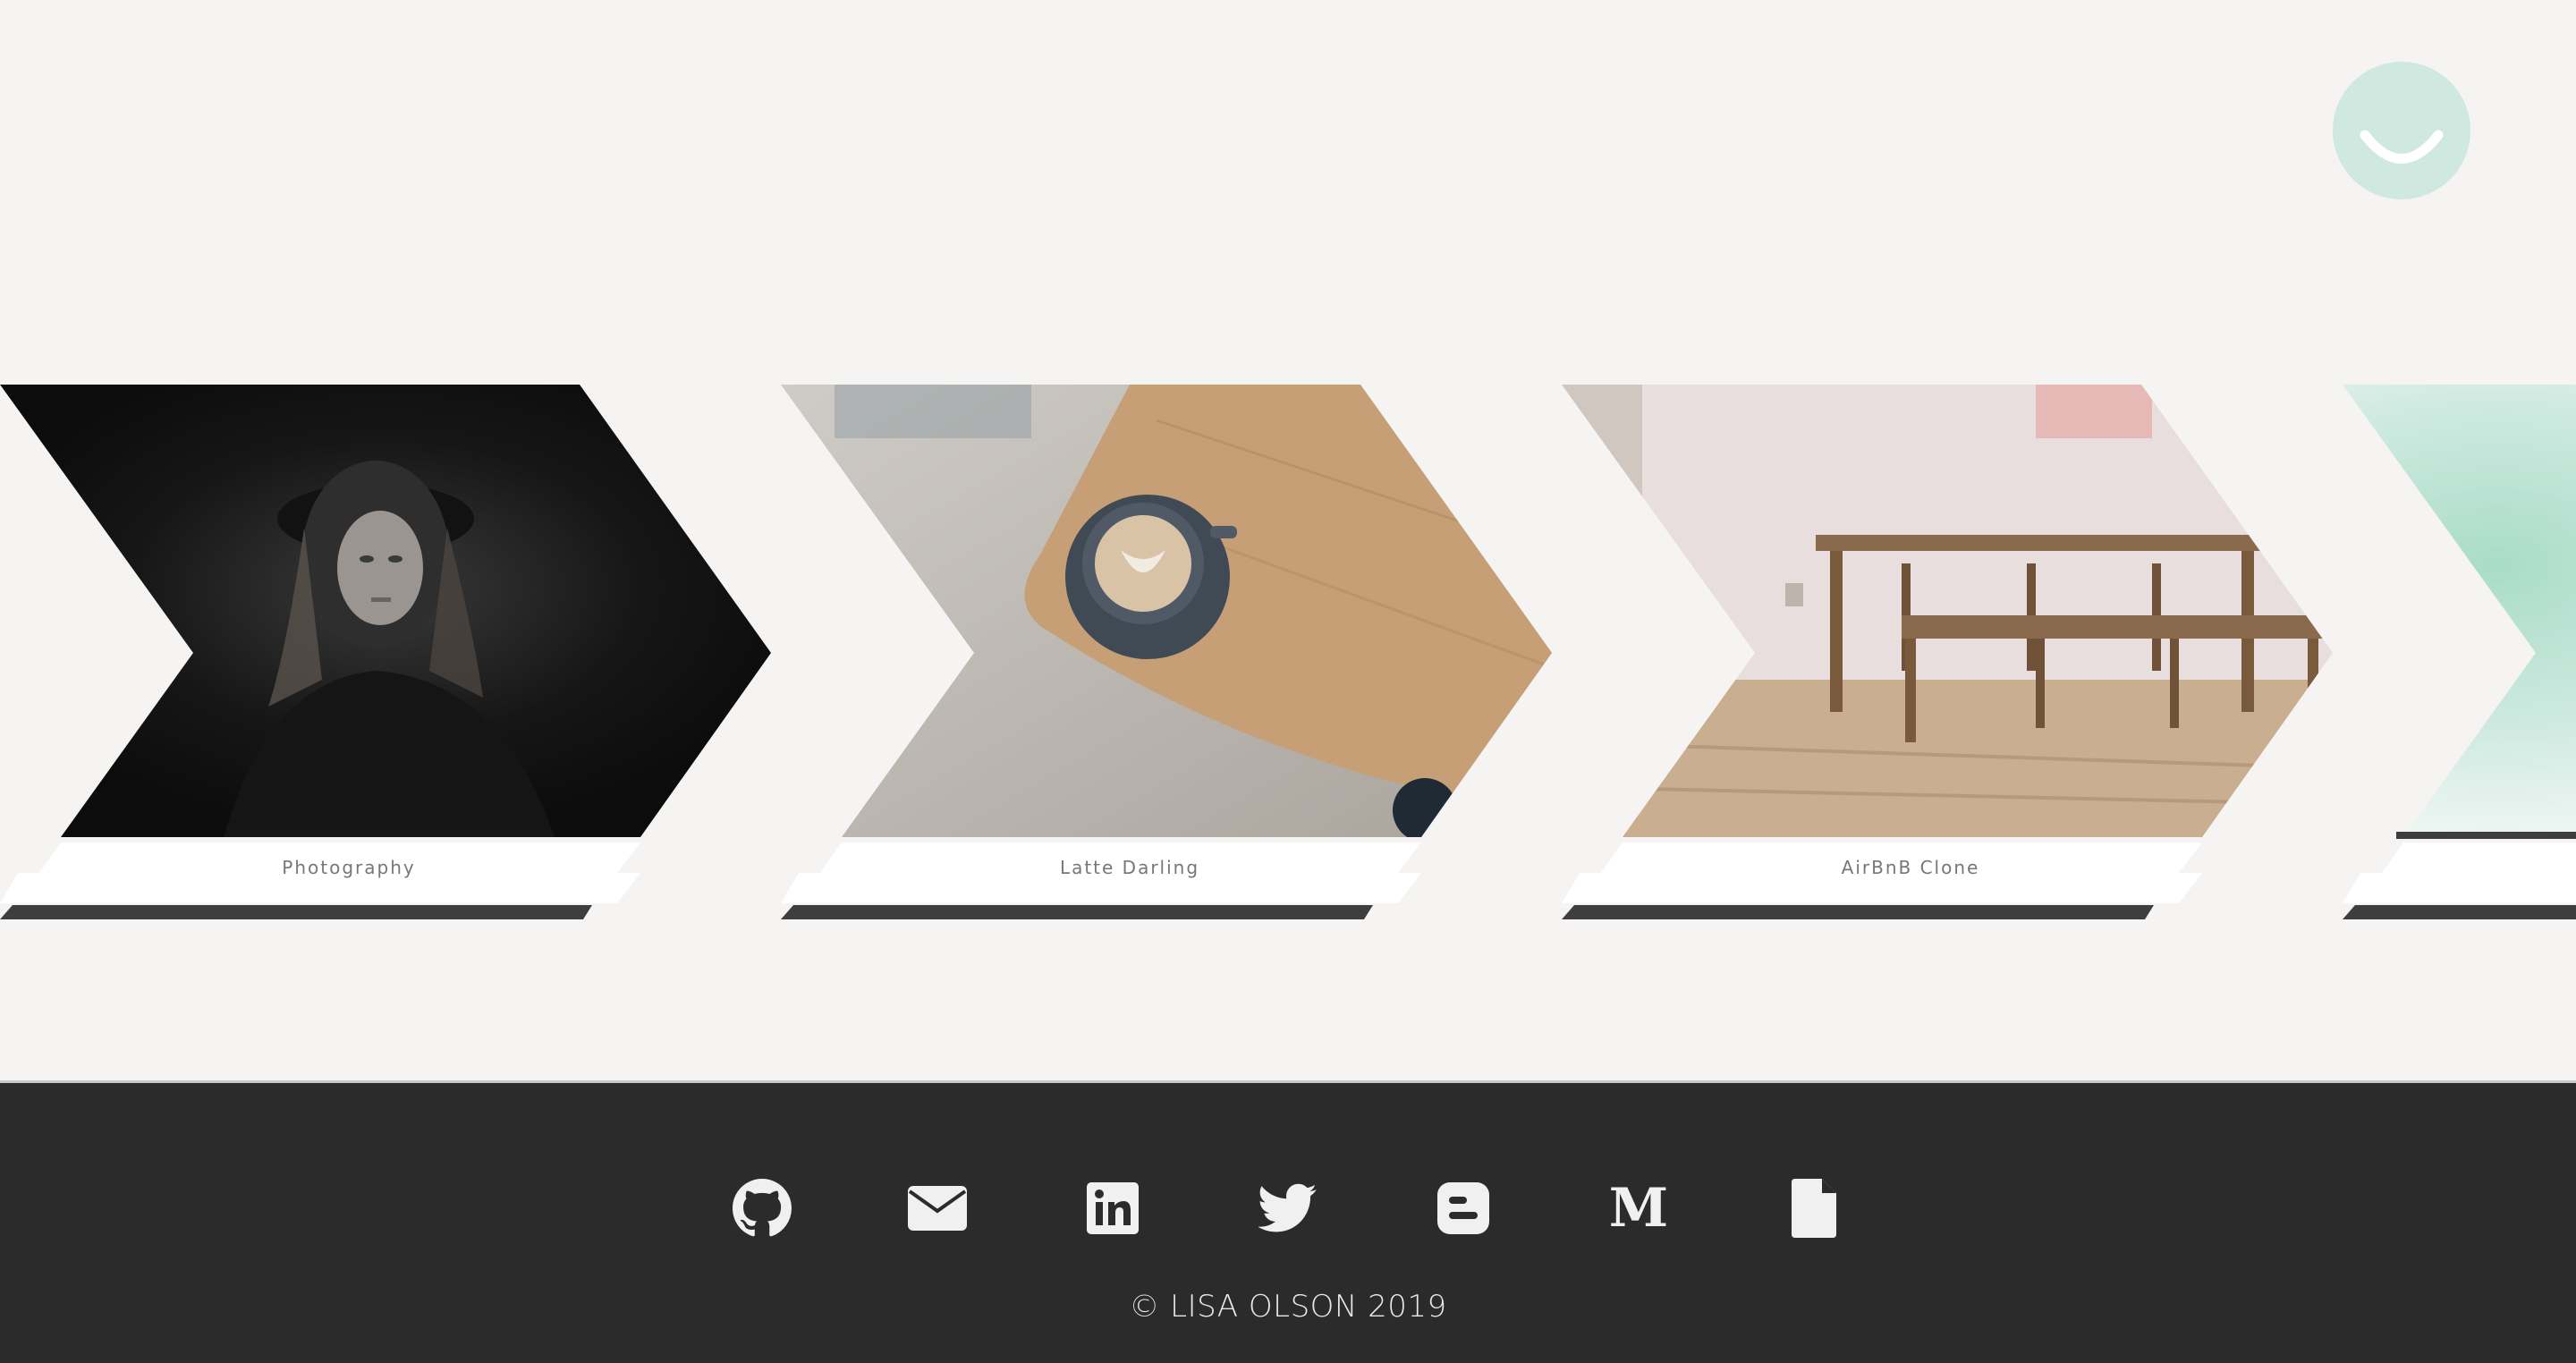 The image size is (2576, 1363). I want to click on latte-coffee-photo, so click(1166, 652).